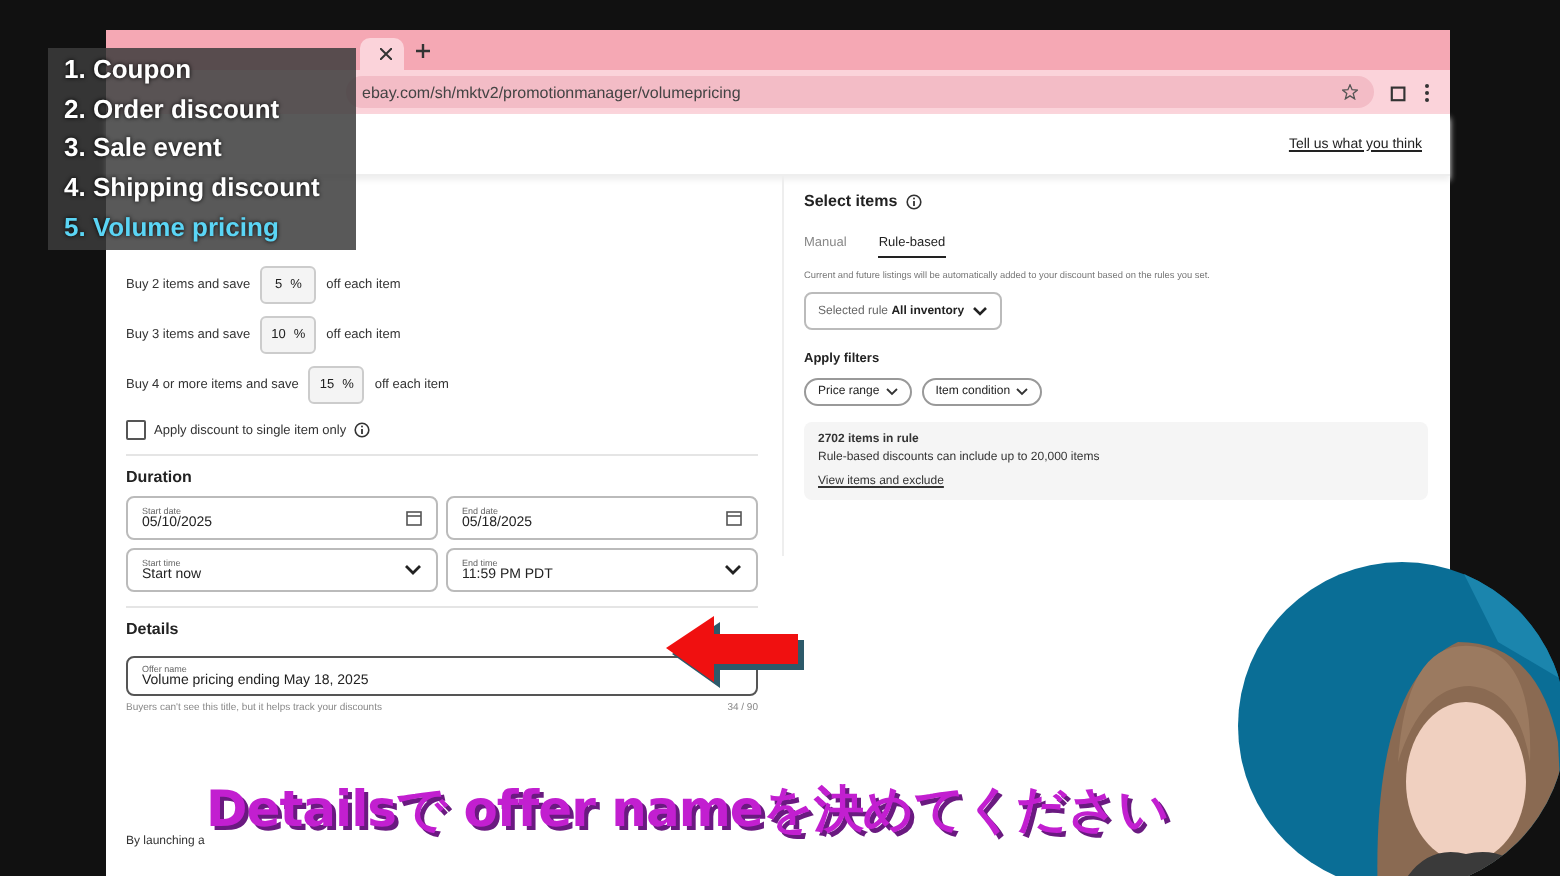  What do you see at coordinates (172, 227) in the screenshot?
I see `topic-item: 5. Volume pricing` at bounding box center [172, 227].